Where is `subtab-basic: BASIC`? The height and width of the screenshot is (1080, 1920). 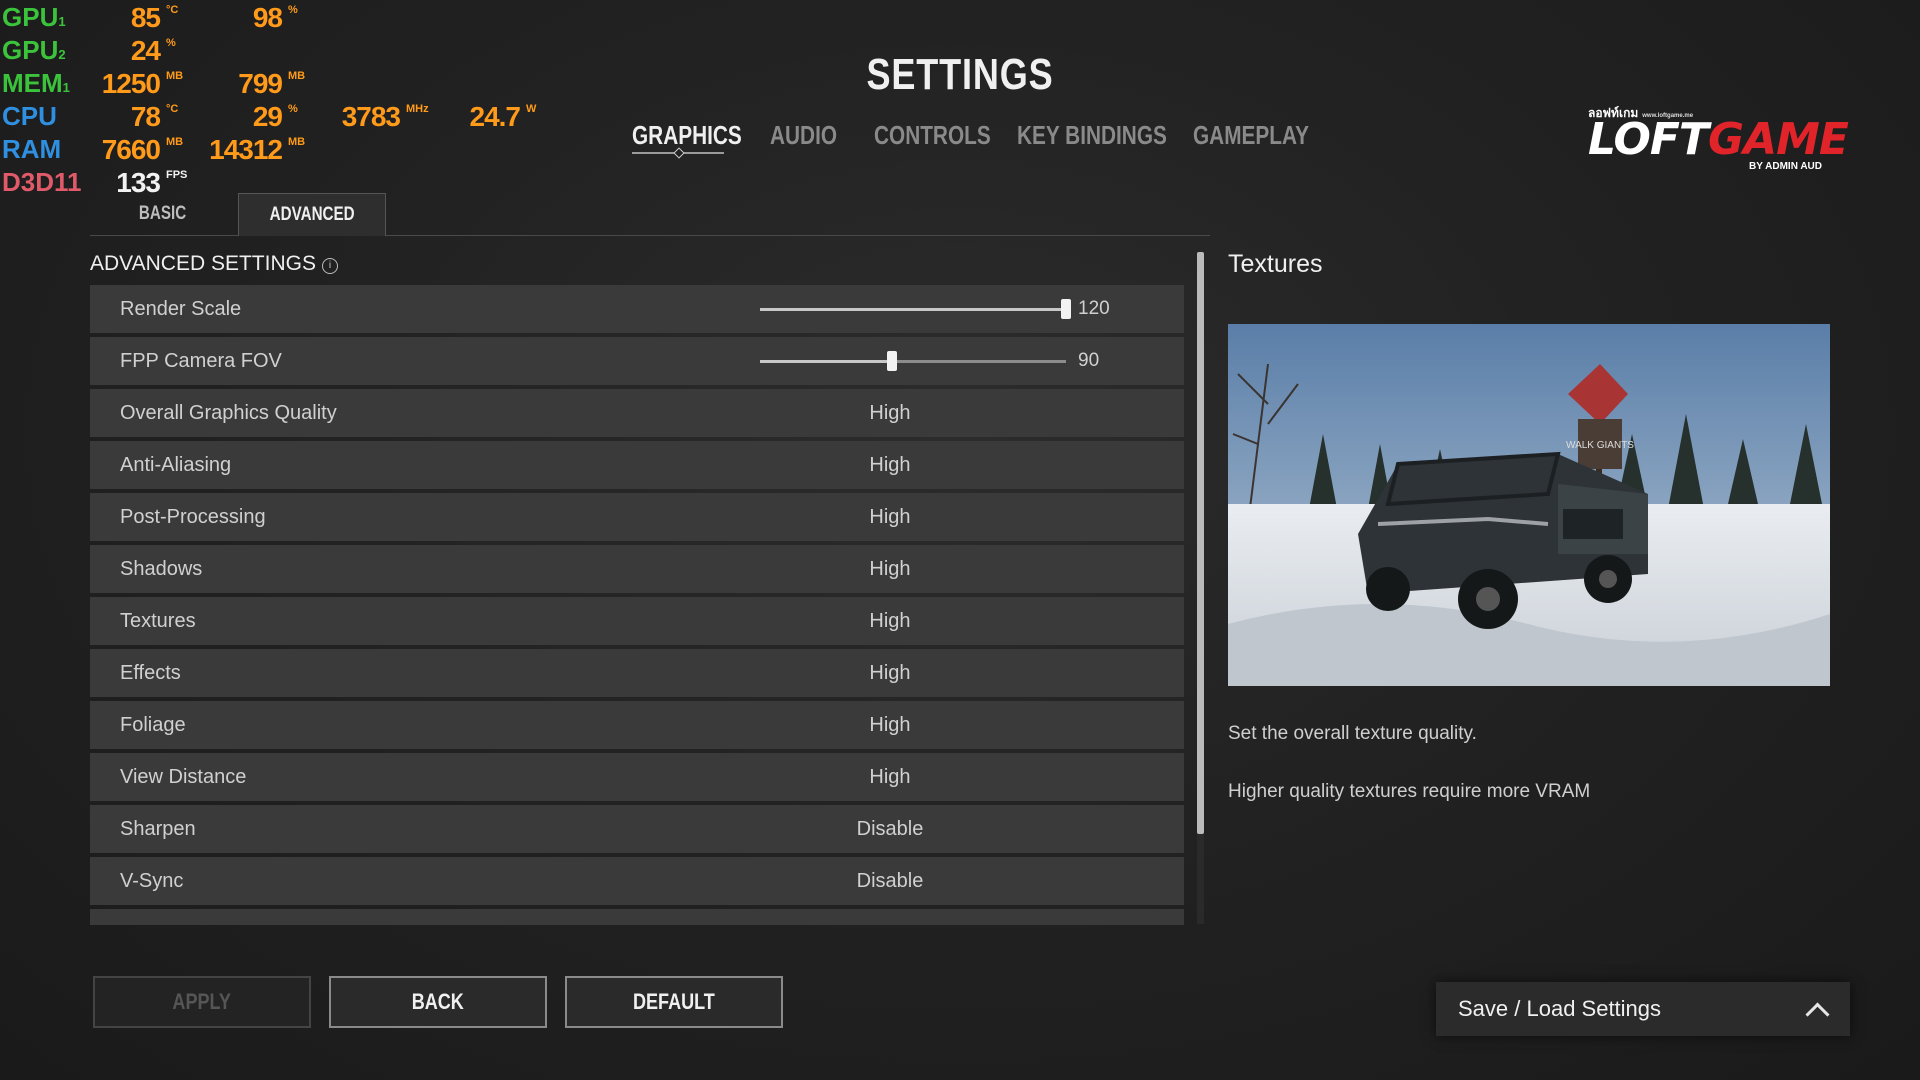 subtab-basic: BASIC is located at coordinates (163, 214).